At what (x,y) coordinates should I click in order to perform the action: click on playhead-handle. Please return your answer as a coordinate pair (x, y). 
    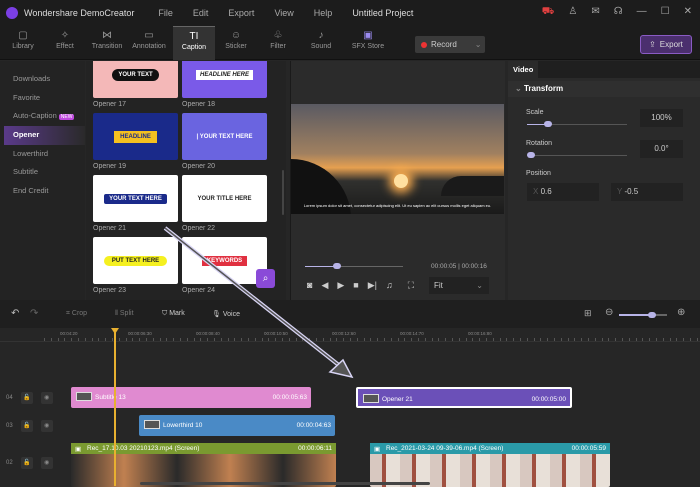
    Looking at the image, I should click on (115, 331).